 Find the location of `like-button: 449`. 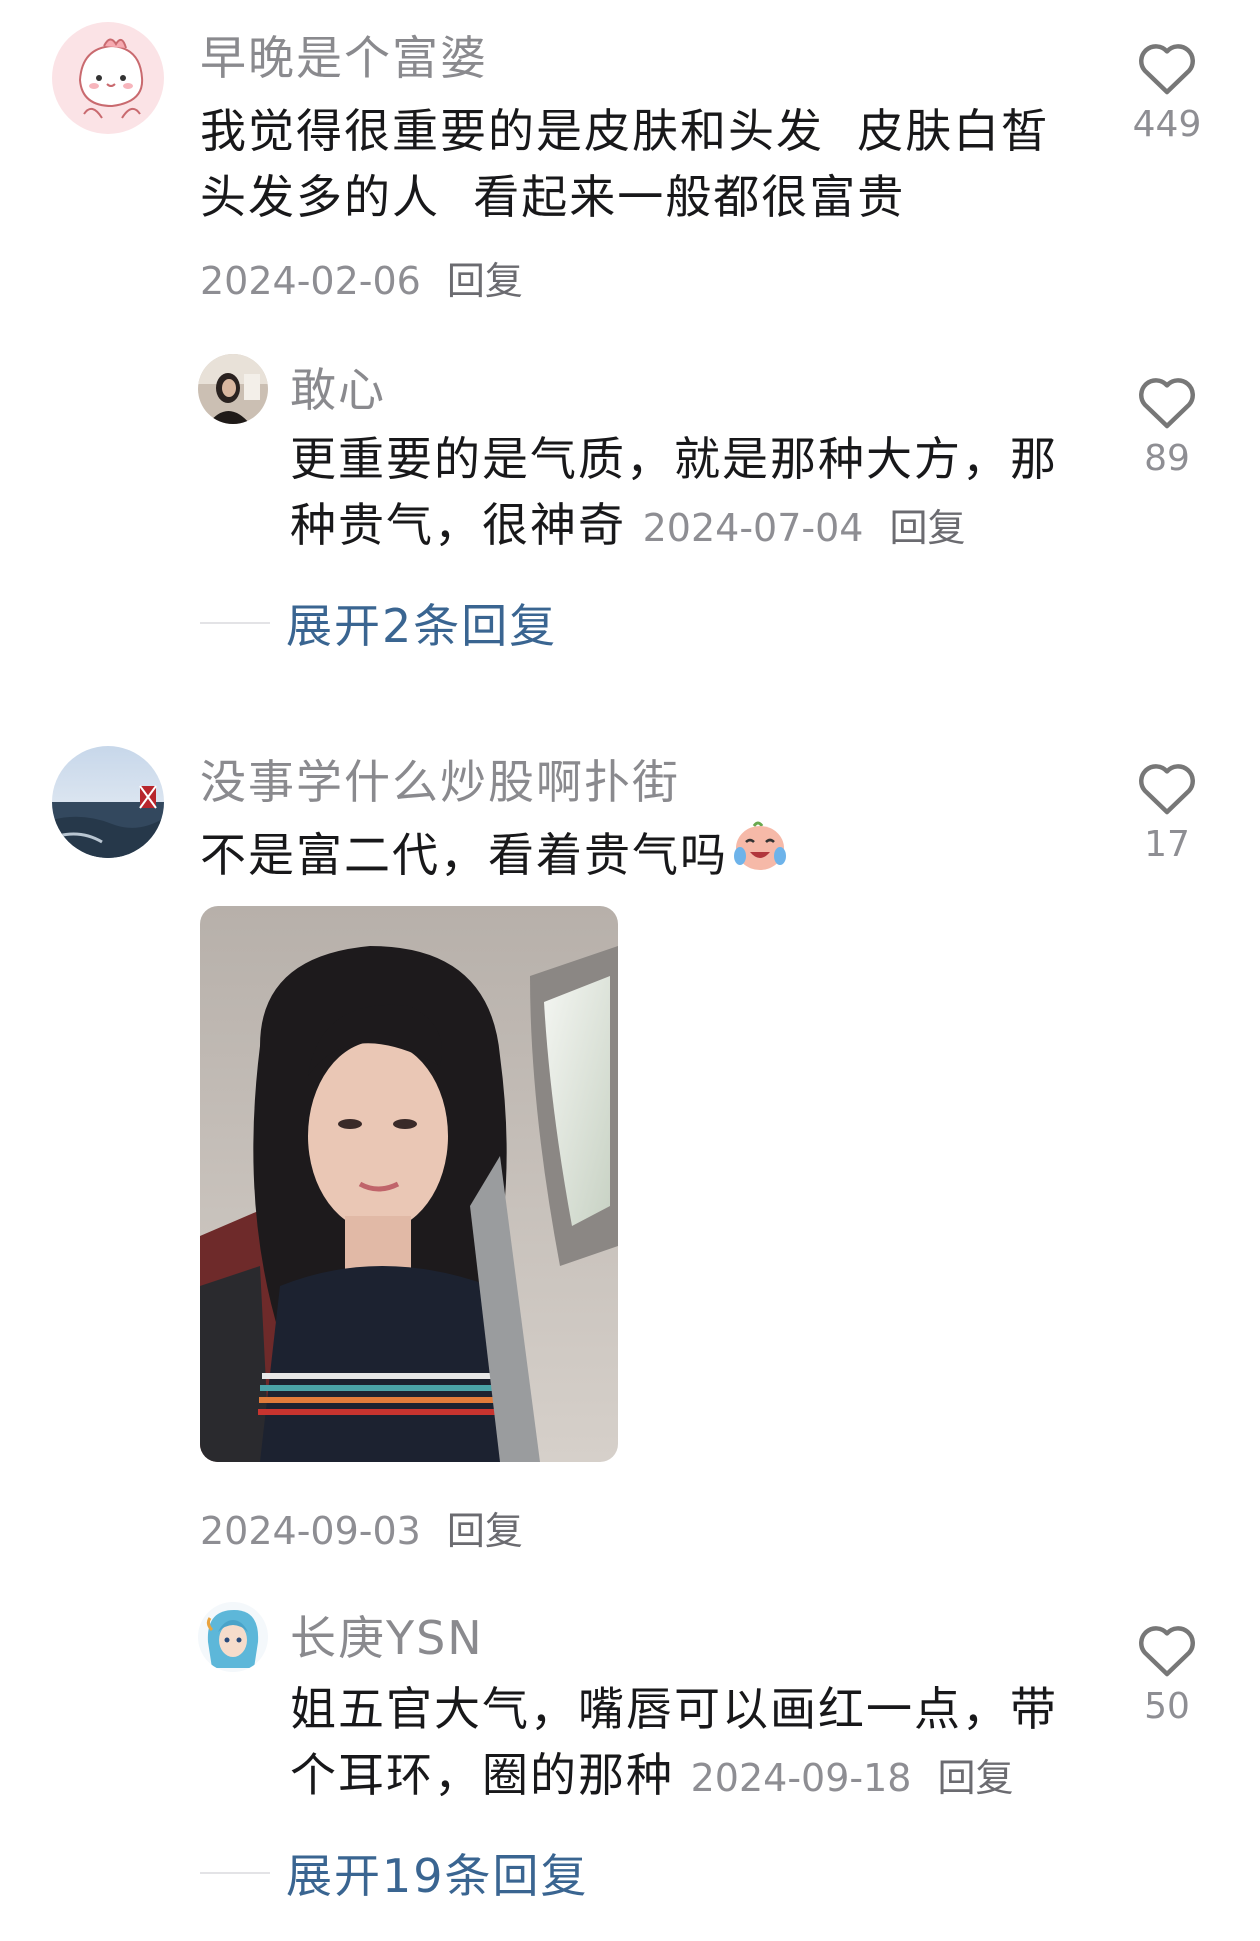

like-button: 449 is located at coordinates (1167, 91).